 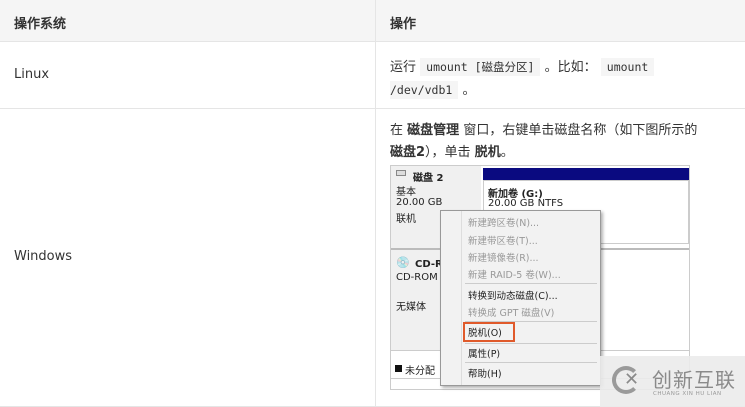 I want to click on text: ），单击, so click(x=448, y=152).